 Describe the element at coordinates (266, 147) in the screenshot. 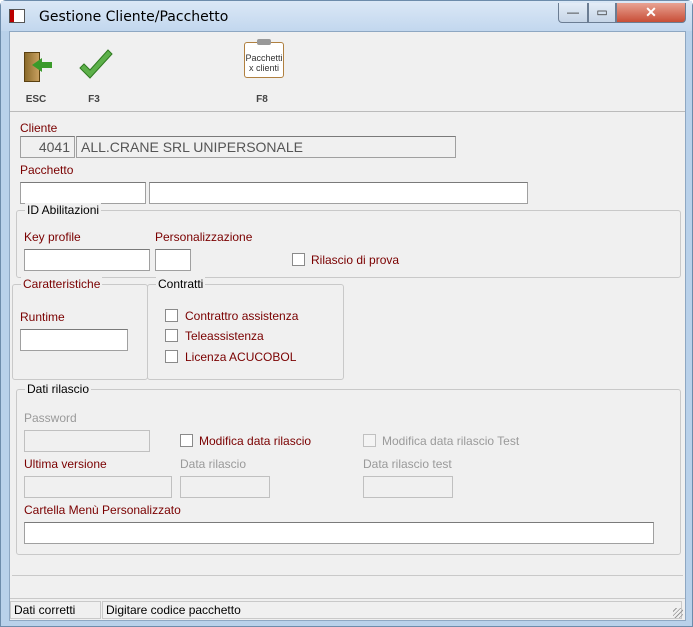

I see `cliente-name-field: ALL.CRANE SRL UNIPERSONALE` at that location.